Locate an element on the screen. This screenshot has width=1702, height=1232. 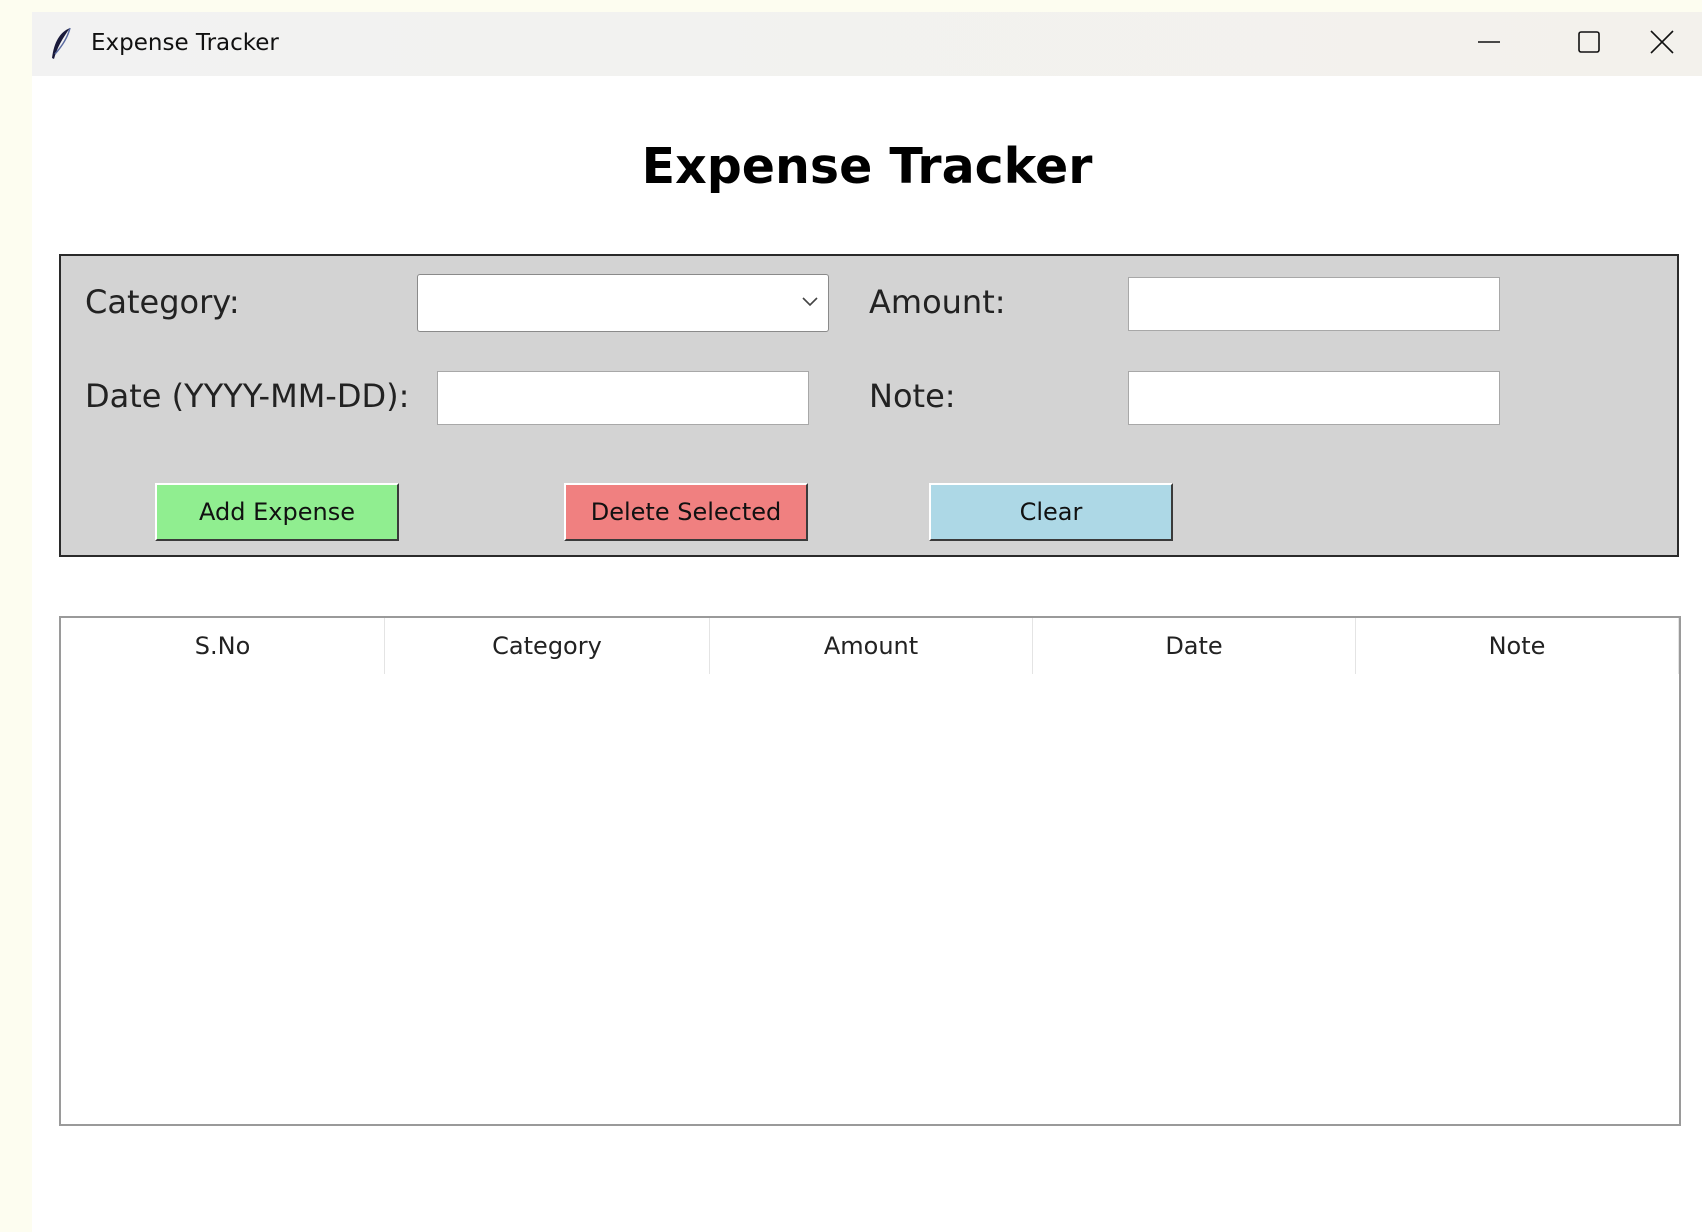
chevron-down-icon is located at coordinates (810, 300).